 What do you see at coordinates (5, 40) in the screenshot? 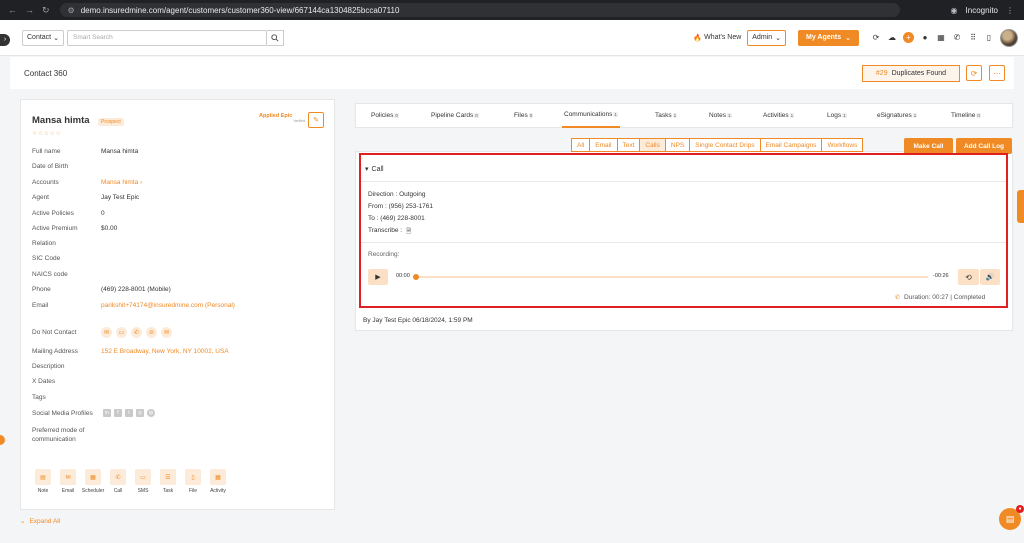
I see `sidebar-toggle: ›` at bounding box center [5, 40].